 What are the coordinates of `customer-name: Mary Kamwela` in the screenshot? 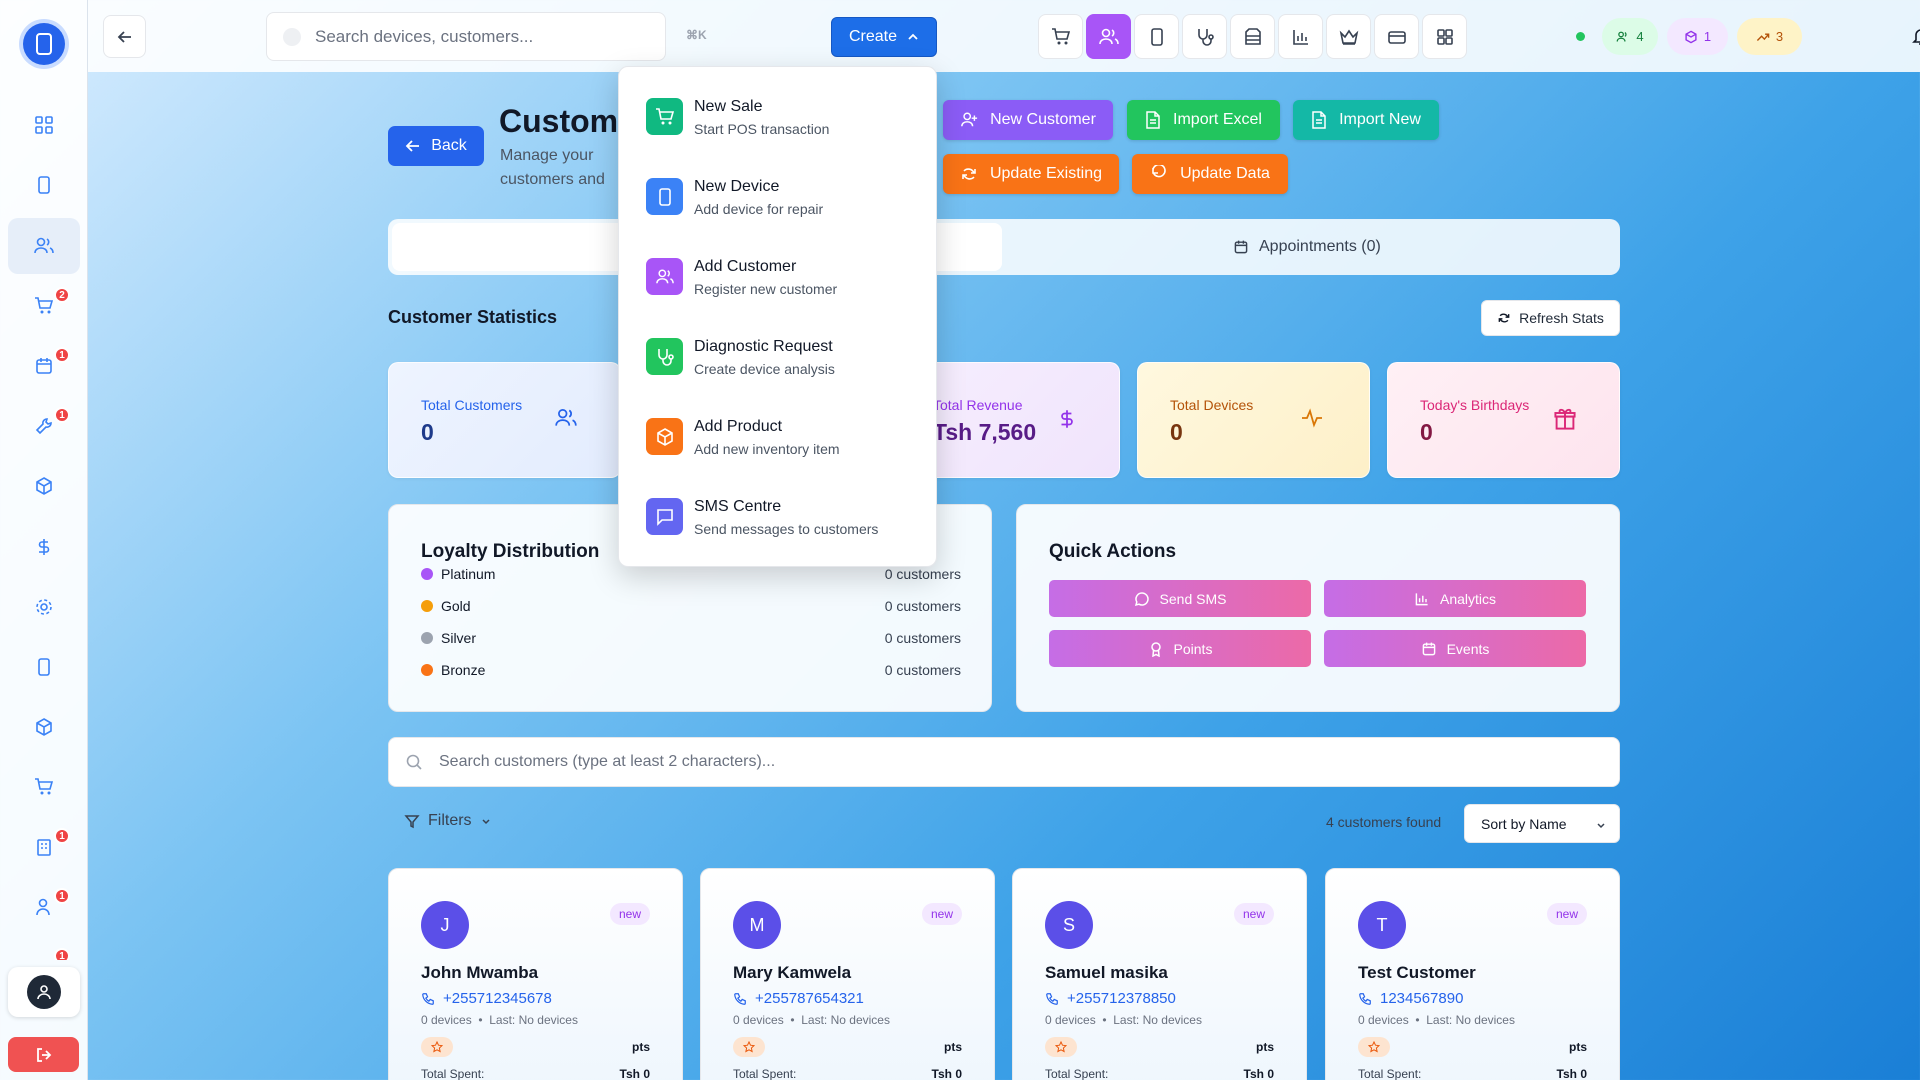 It's located at (792, 972).